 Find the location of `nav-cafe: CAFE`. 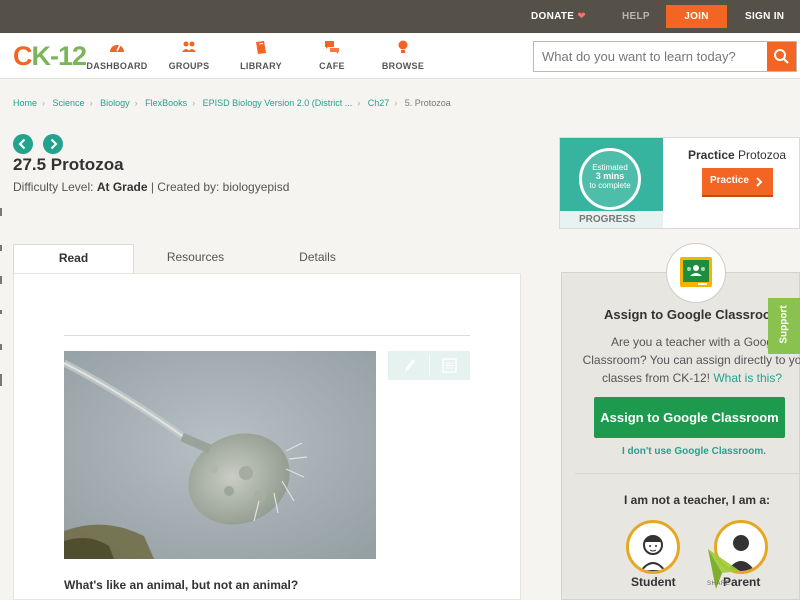

nav-cafe: CAFE is located at coordinates (332, 55).